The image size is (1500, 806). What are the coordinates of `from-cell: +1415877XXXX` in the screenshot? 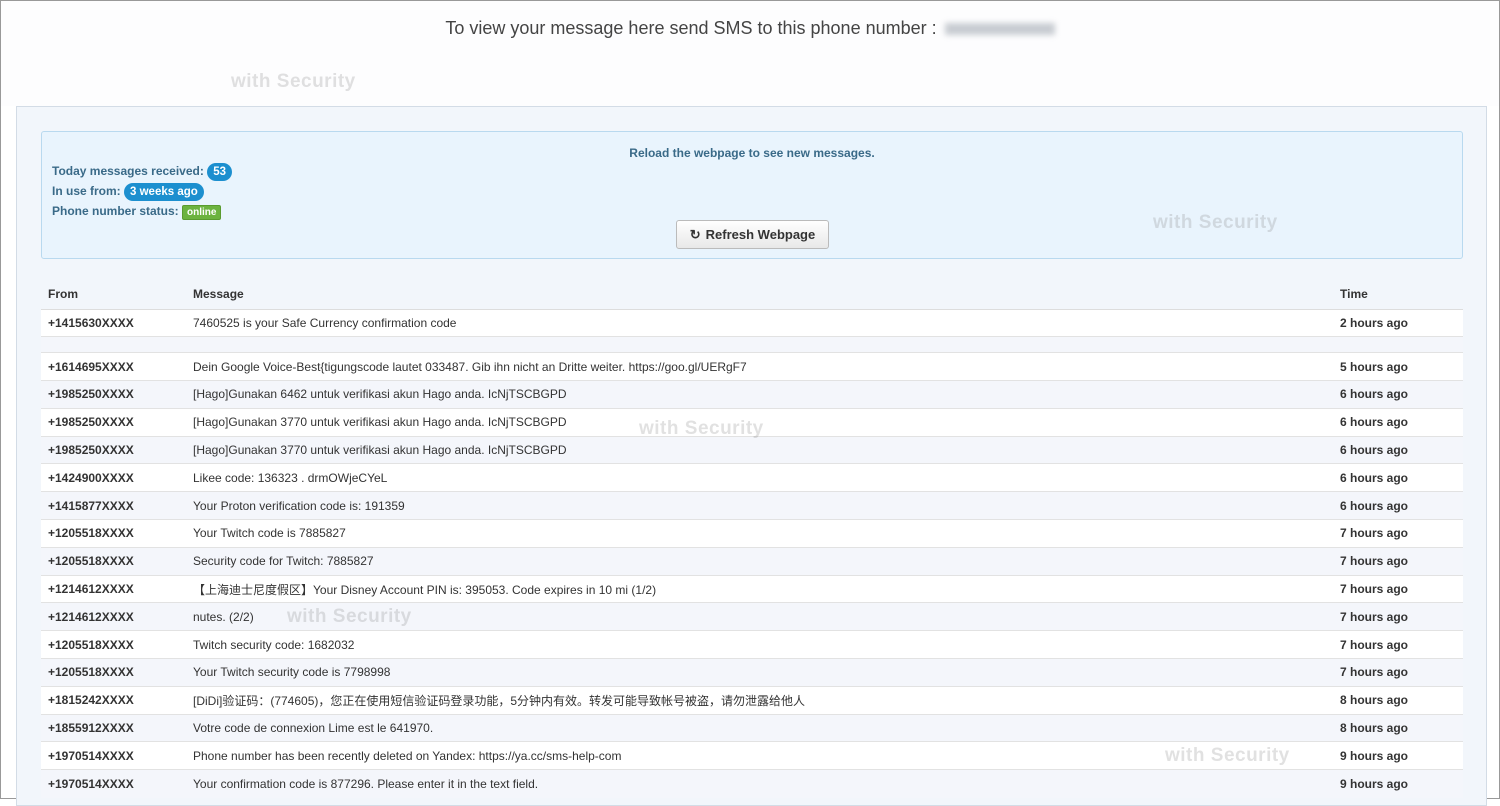 It's located at (113, 505).